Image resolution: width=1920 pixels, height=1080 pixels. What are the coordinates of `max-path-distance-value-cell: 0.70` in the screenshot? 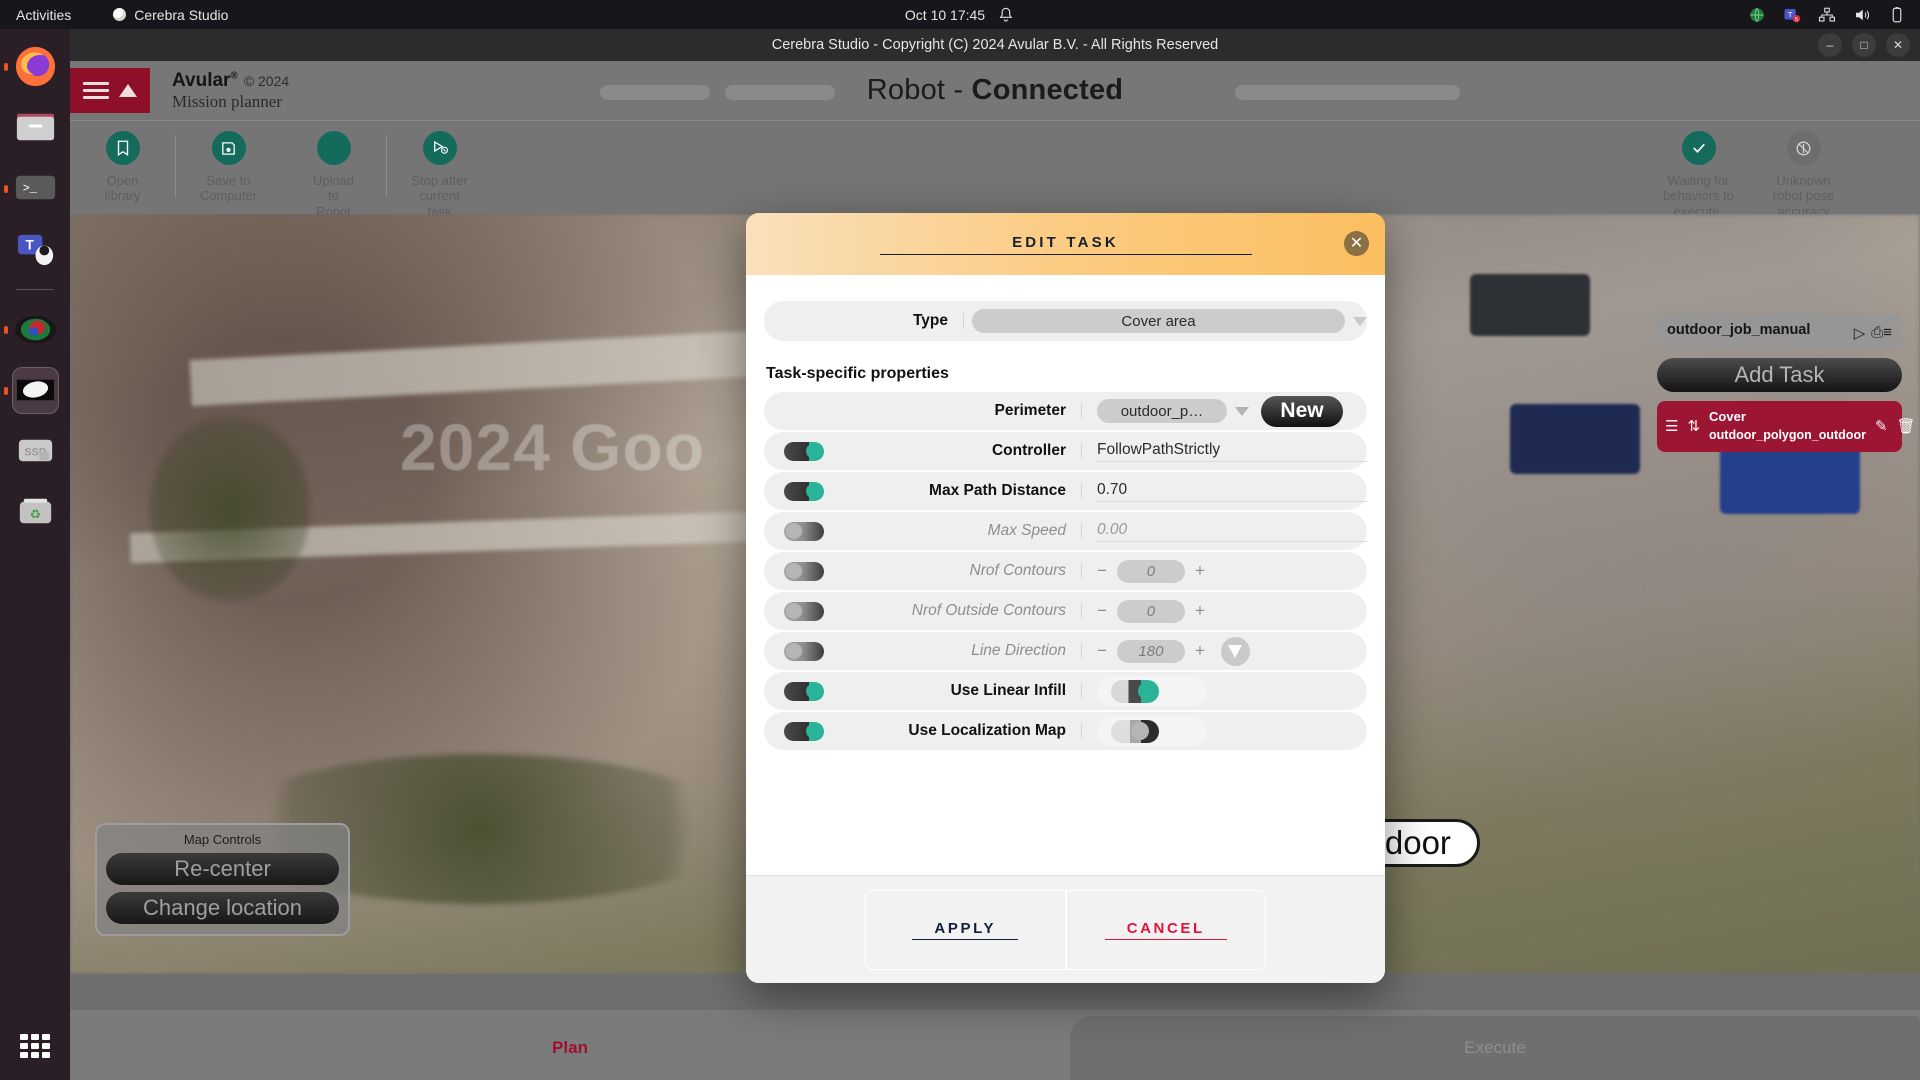 It's located at (1224, 491).